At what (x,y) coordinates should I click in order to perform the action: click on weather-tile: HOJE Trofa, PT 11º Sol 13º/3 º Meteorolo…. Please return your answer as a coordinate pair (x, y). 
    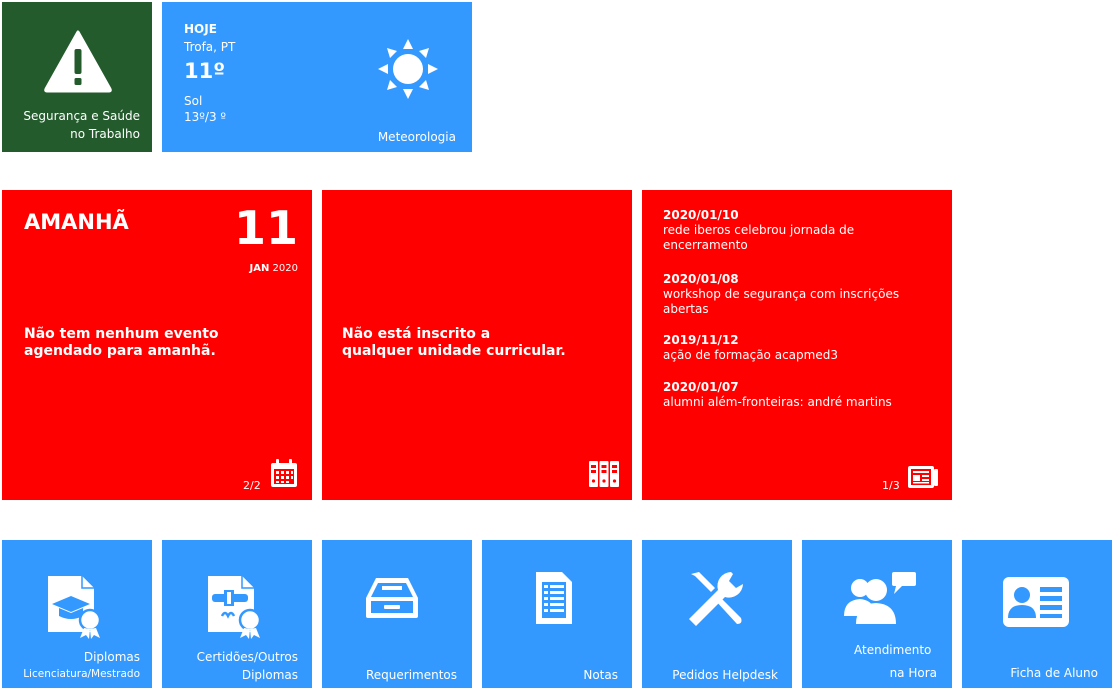
    Looking at the image, I should click on (317, 77).